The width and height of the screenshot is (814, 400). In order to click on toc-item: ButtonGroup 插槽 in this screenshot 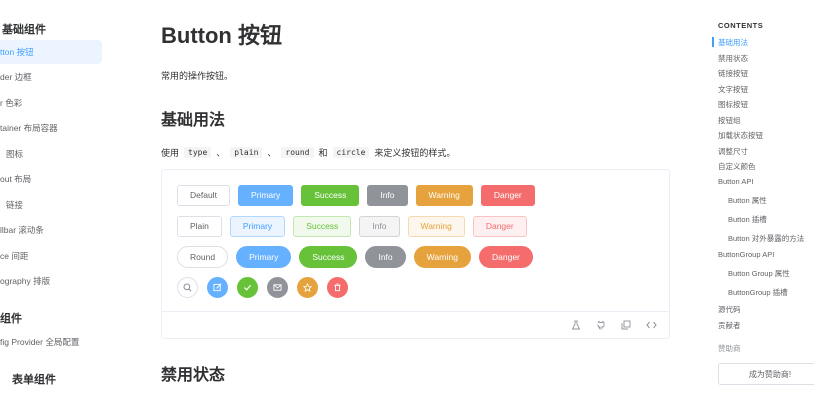, I will do `click(758, 292)`.